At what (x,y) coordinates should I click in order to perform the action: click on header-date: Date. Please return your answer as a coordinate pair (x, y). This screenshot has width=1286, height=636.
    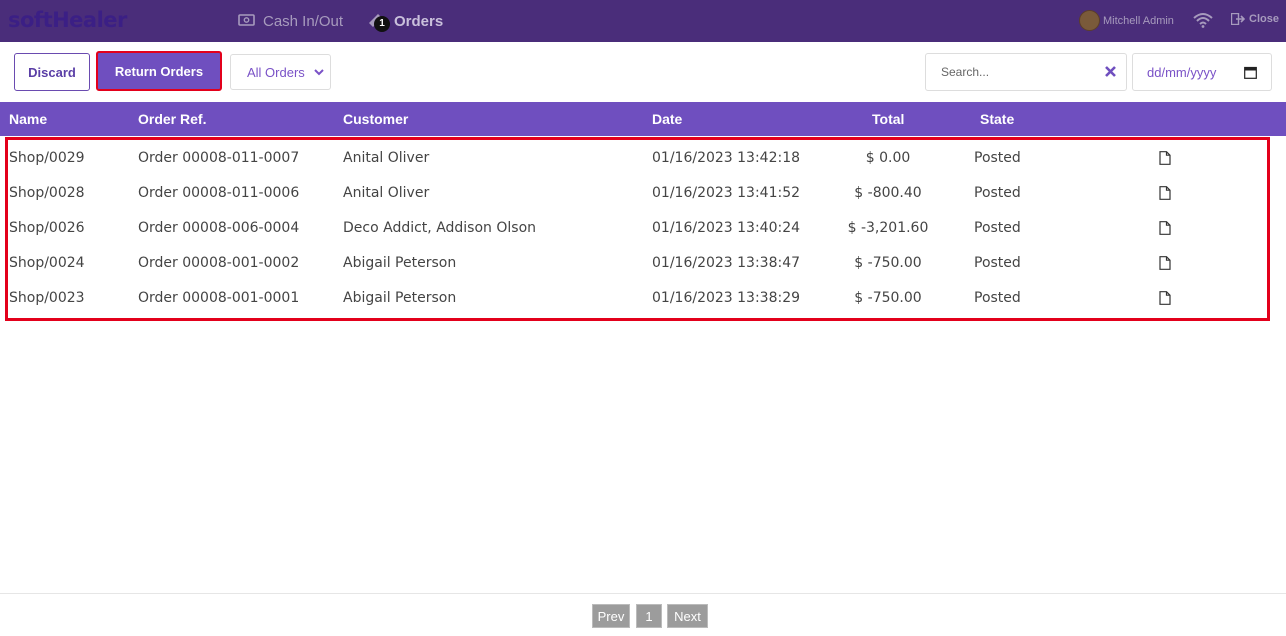
    Looking at the image, I should click on (667, 119).